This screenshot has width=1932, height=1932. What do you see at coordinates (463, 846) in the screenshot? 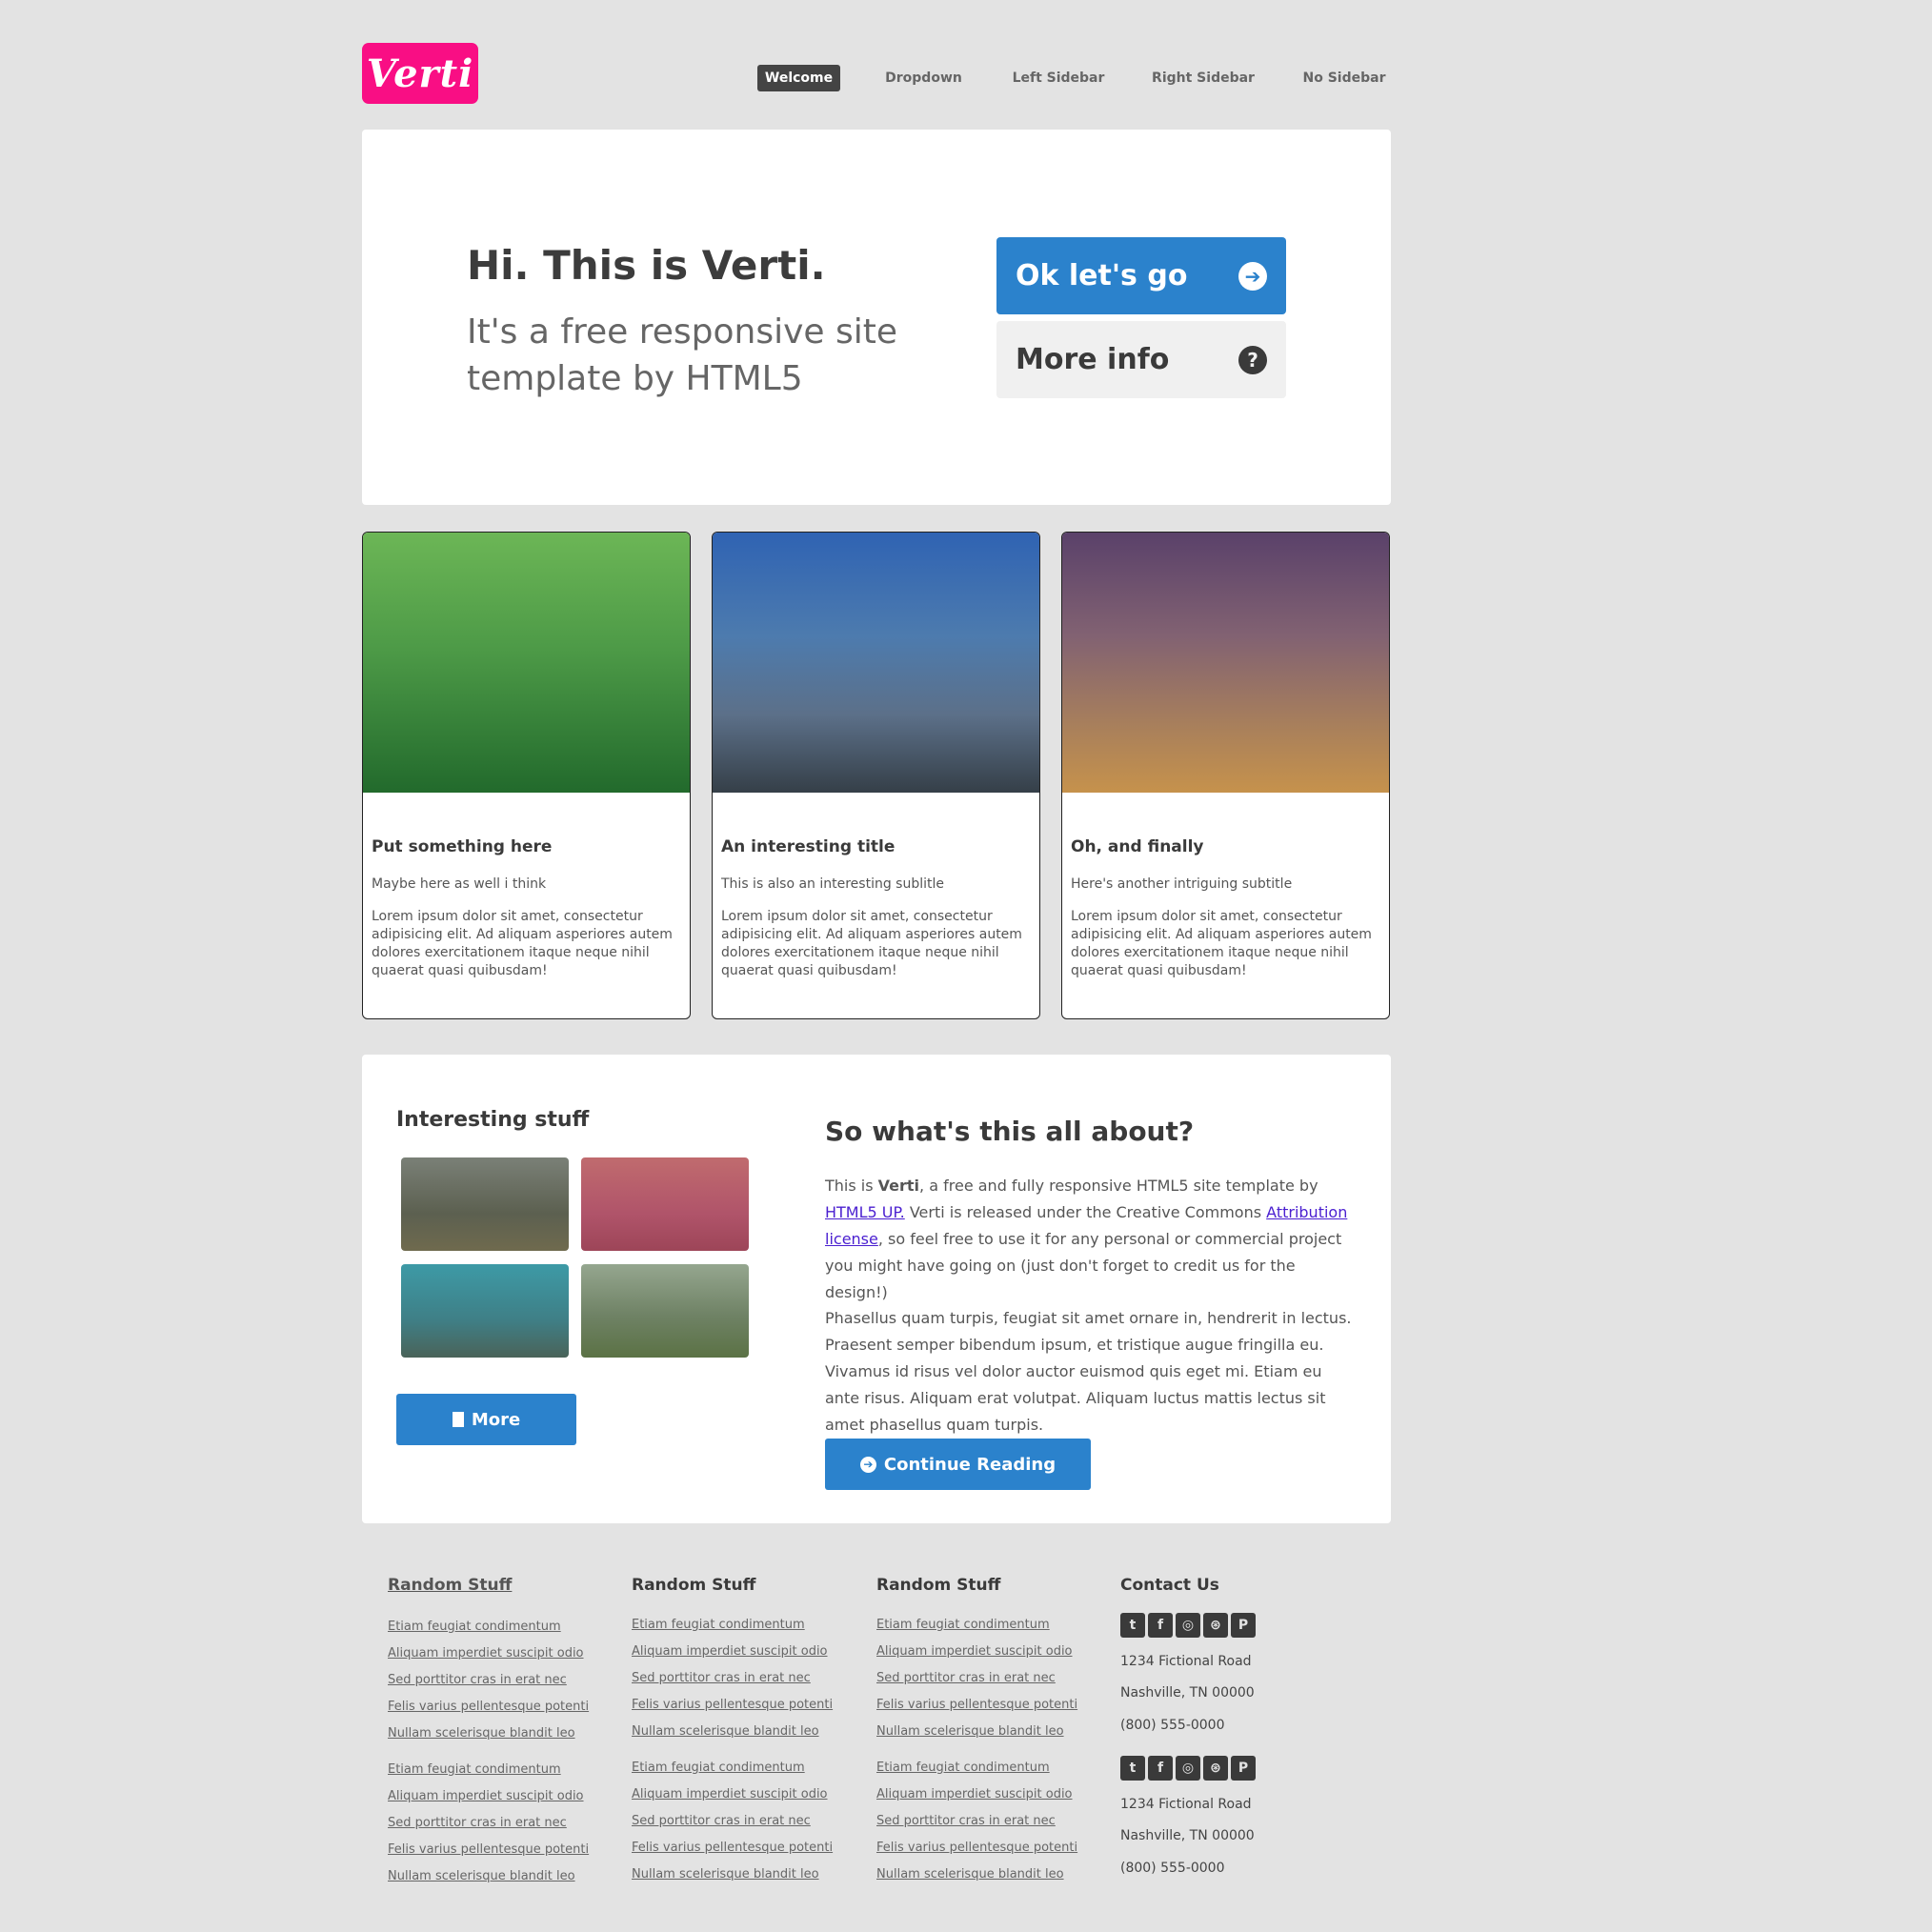
I see `card-title: Put something here` at bounding box center [463, 846].